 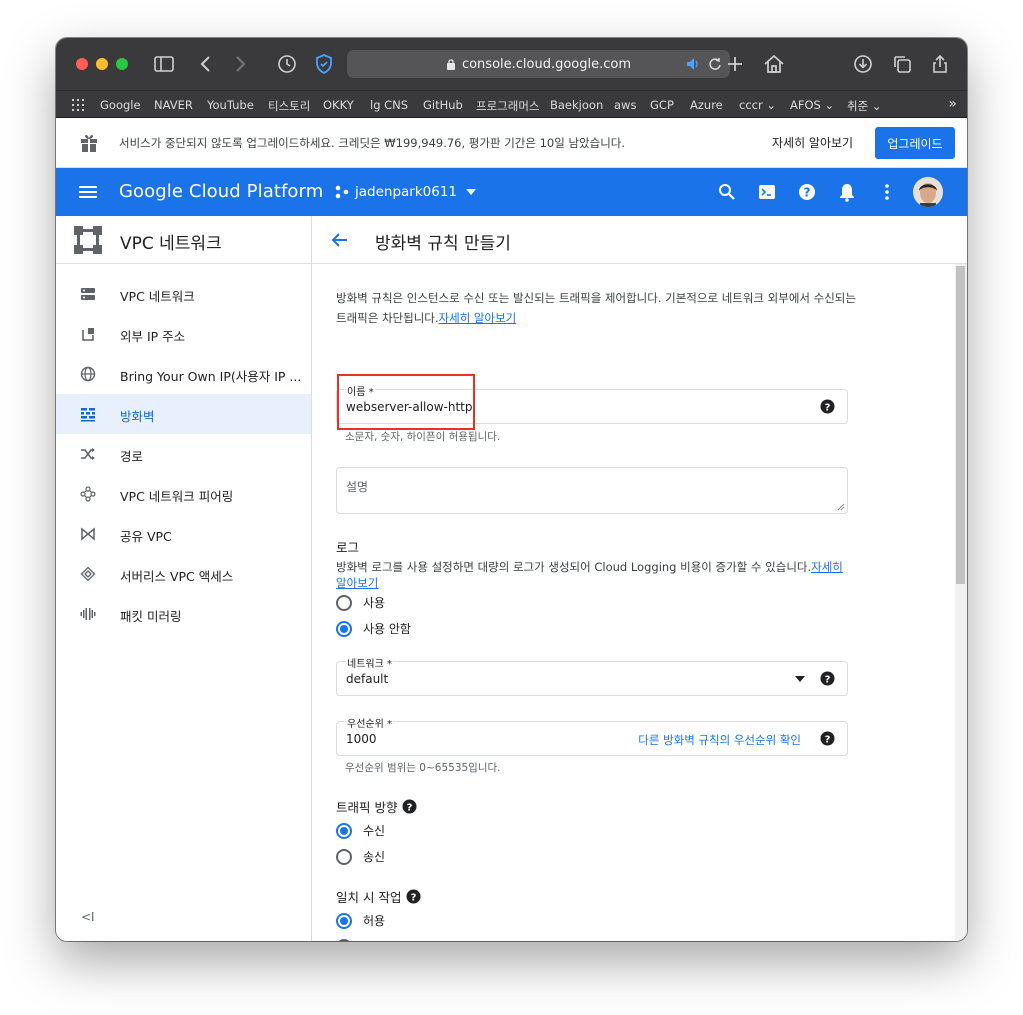 I want to click on arrow-back-icon, so click(x=340, y=240).